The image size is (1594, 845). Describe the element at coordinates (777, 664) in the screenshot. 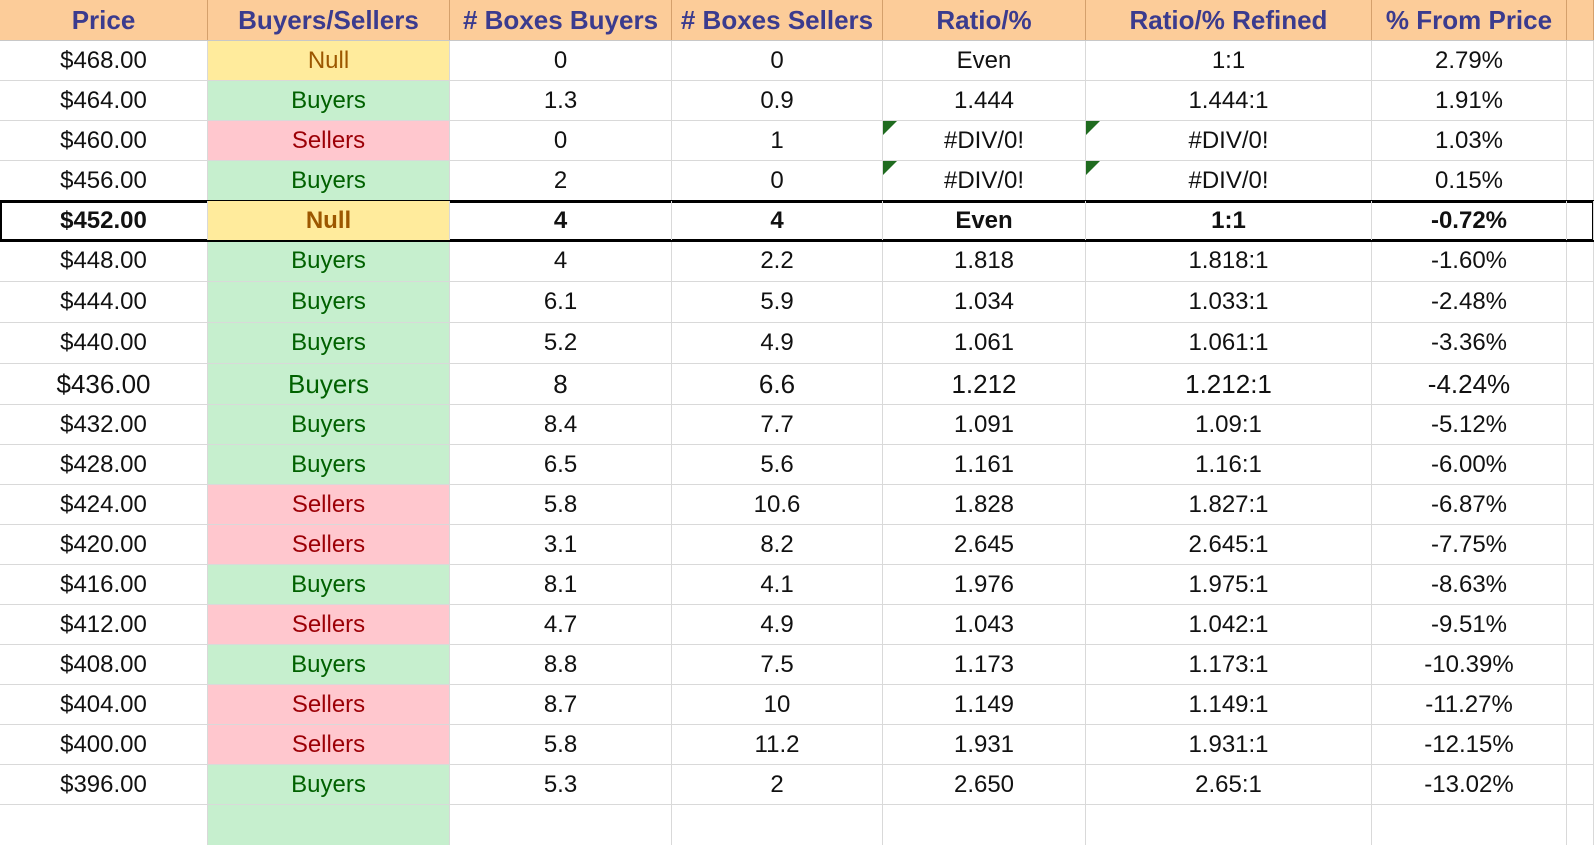

I see `cell-boxes-sellers: 7.5` at that location.